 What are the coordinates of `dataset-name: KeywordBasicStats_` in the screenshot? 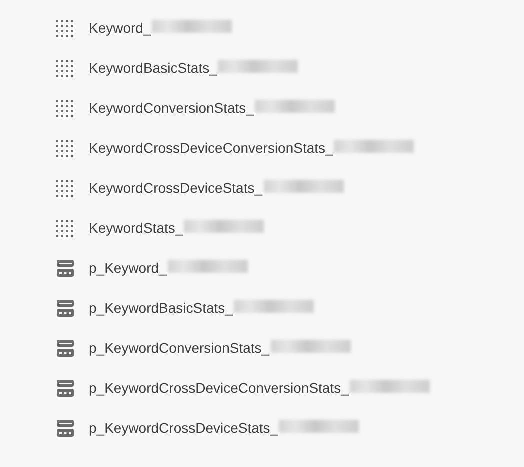 It's located at (193, 68).